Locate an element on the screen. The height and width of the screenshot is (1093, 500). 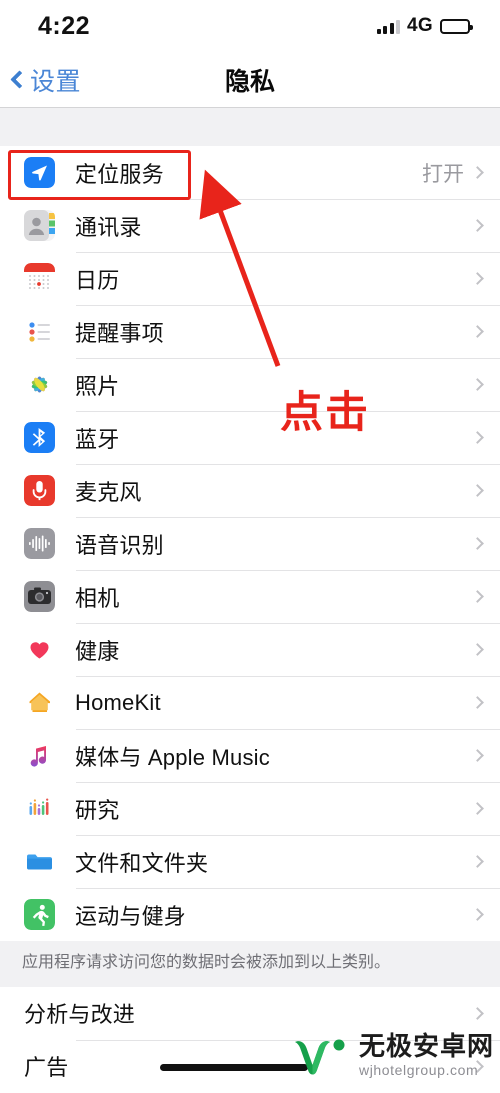
list-item-health: 健康 is located at coordinates (250, 649).